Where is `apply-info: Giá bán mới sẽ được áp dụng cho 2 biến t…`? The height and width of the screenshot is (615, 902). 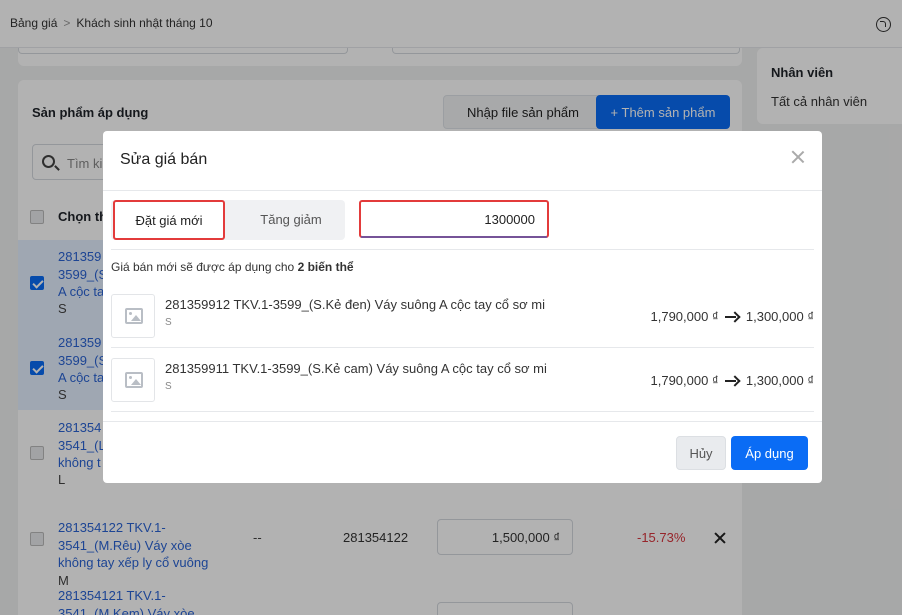
apply-info: Giá bán mới sẽ được áp dụng cho 2 biến t… is located at coordinates (232, 267).